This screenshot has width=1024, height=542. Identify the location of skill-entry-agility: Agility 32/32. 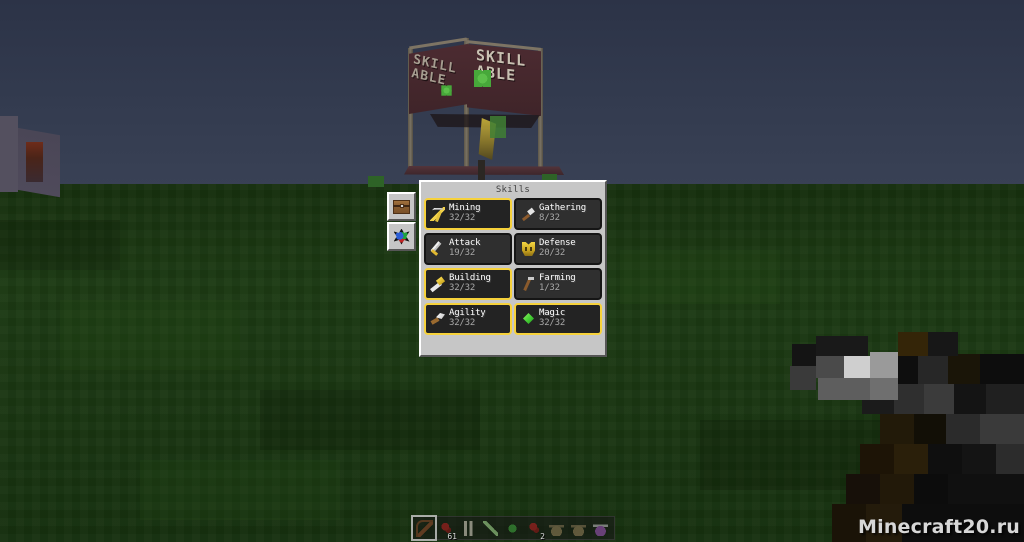
(468, 319).